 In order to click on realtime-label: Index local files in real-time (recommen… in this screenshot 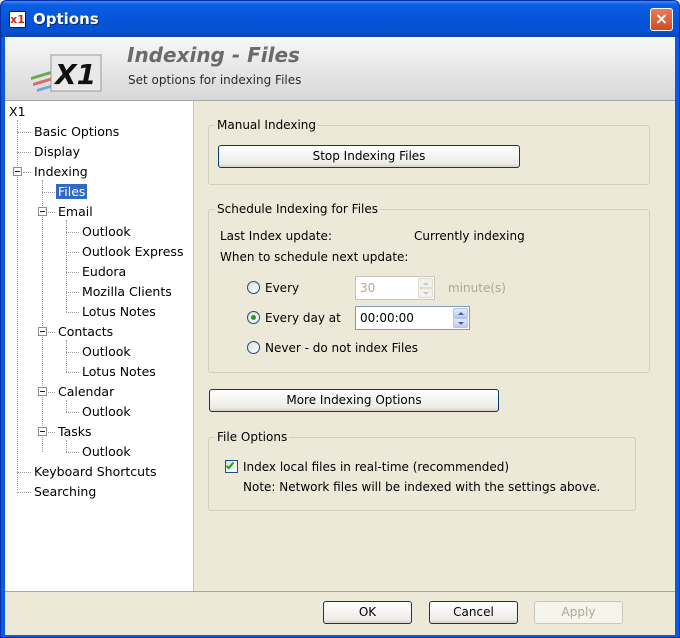, I will do `click(376, 467)`.